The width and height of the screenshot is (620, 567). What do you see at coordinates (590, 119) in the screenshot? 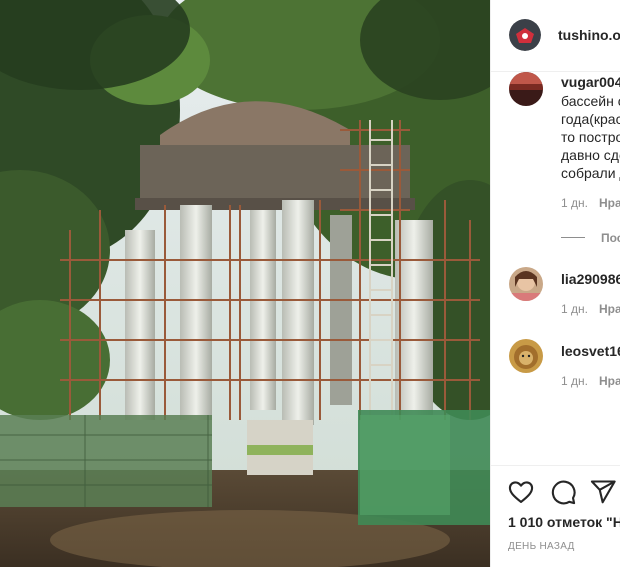
I see `comment-text-line: года(крас` at bounding box center [590, 119].